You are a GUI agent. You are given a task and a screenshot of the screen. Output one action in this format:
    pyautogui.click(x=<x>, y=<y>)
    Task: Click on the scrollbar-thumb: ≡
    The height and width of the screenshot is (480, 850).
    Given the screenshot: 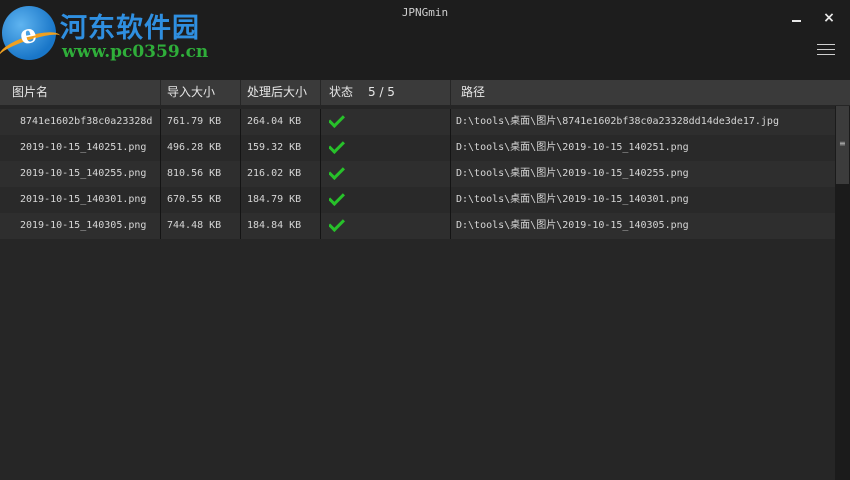 What is the action you would take?
    pyautogui.click(x=842, y=145)
    